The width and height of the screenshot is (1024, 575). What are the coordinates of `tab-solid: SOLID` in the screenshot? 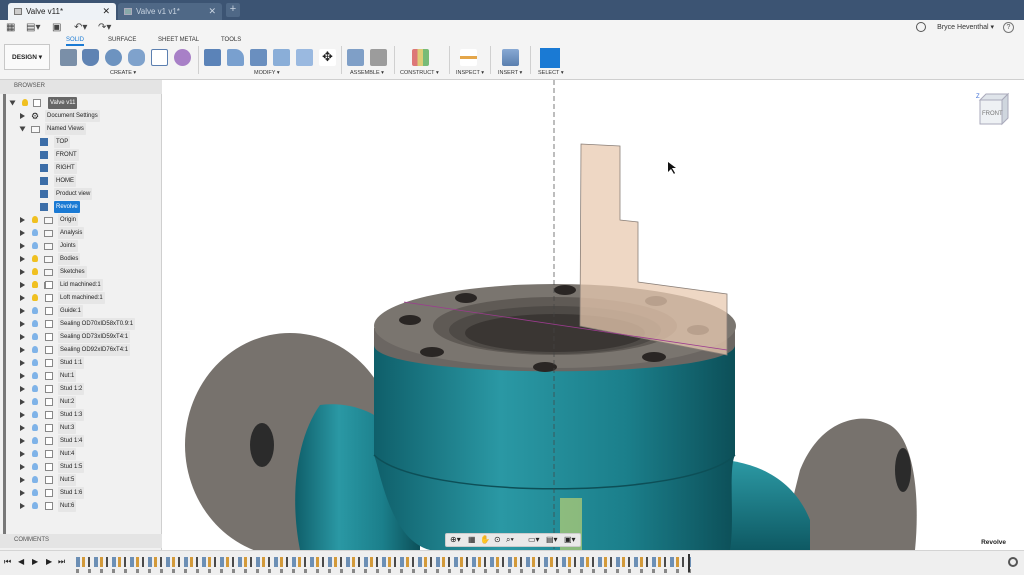 It's located at (75, 41).